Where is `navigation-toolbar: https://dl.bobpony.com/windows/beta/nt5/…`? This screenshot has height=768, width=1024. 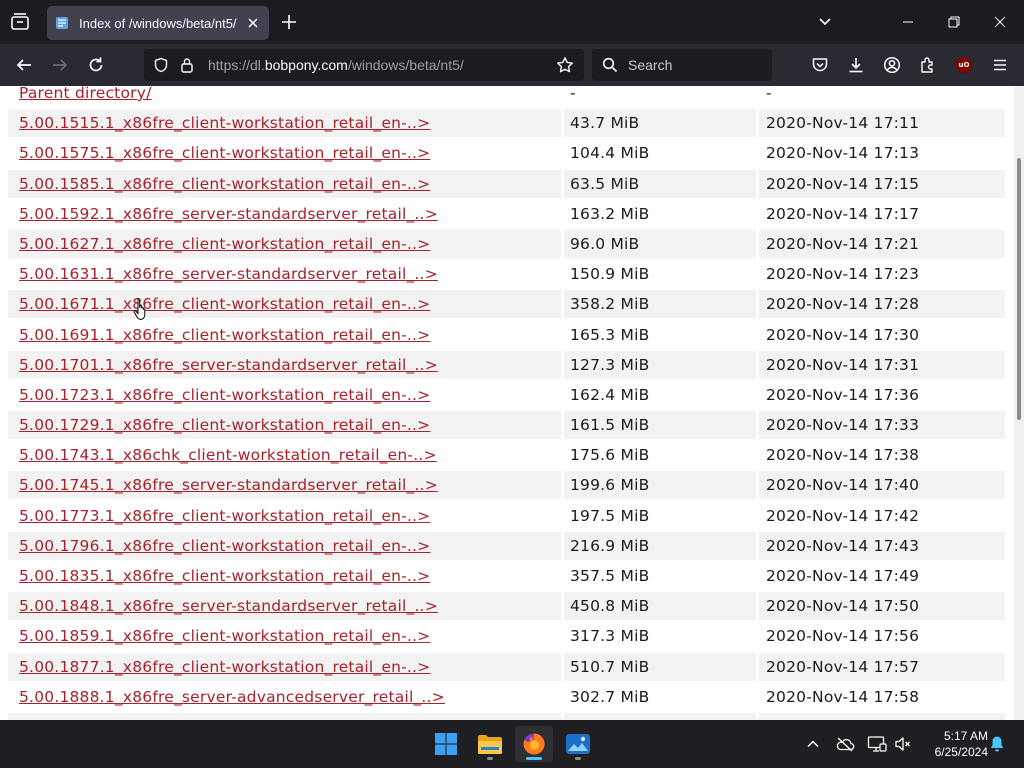
navigation-toolbar: https://dl.bobpony.com/windows/beta/nt5/… is located at coordinates (512, 65).